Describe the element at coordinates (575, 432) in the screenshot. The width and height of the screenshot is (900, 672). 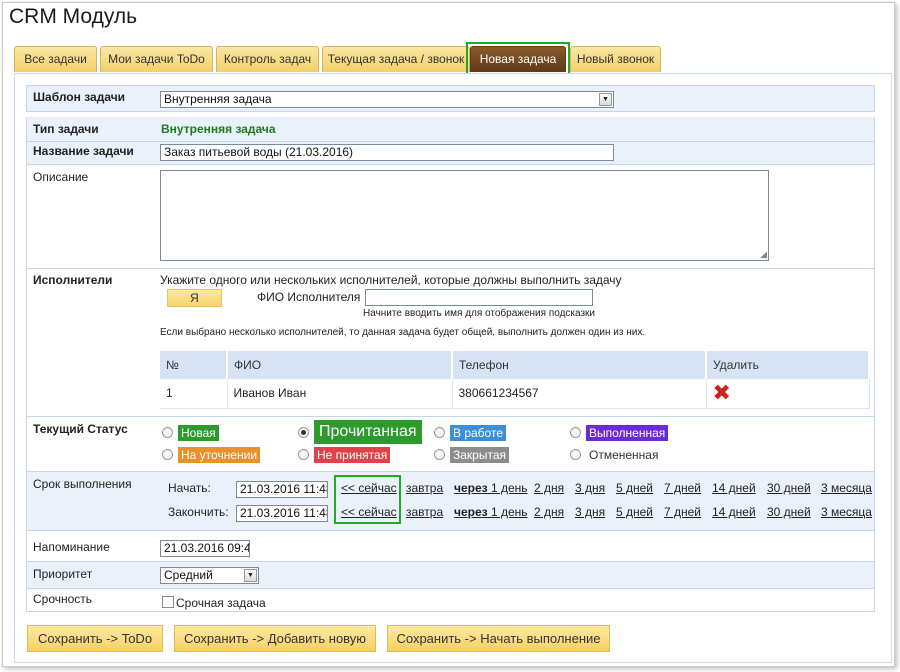
I see `status-radio-done` at that location.